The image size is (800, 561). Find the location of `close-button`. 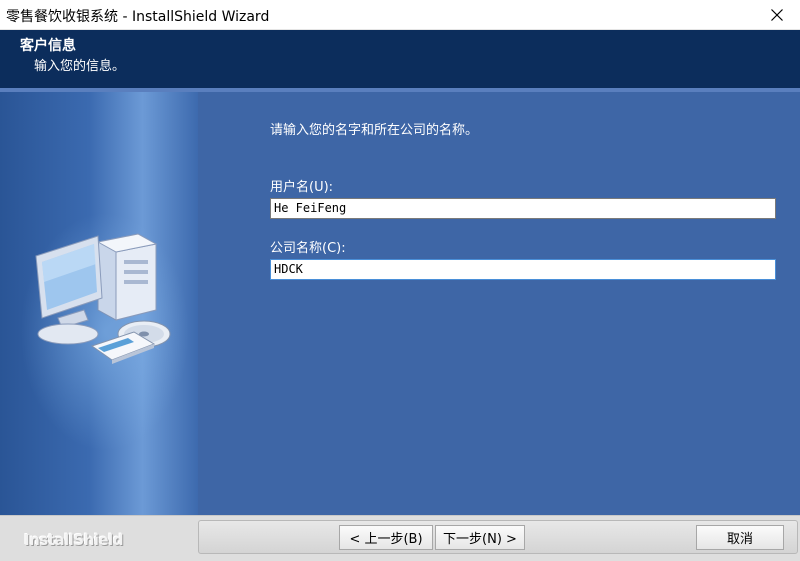

close-button is located at coordinates (777, 15).